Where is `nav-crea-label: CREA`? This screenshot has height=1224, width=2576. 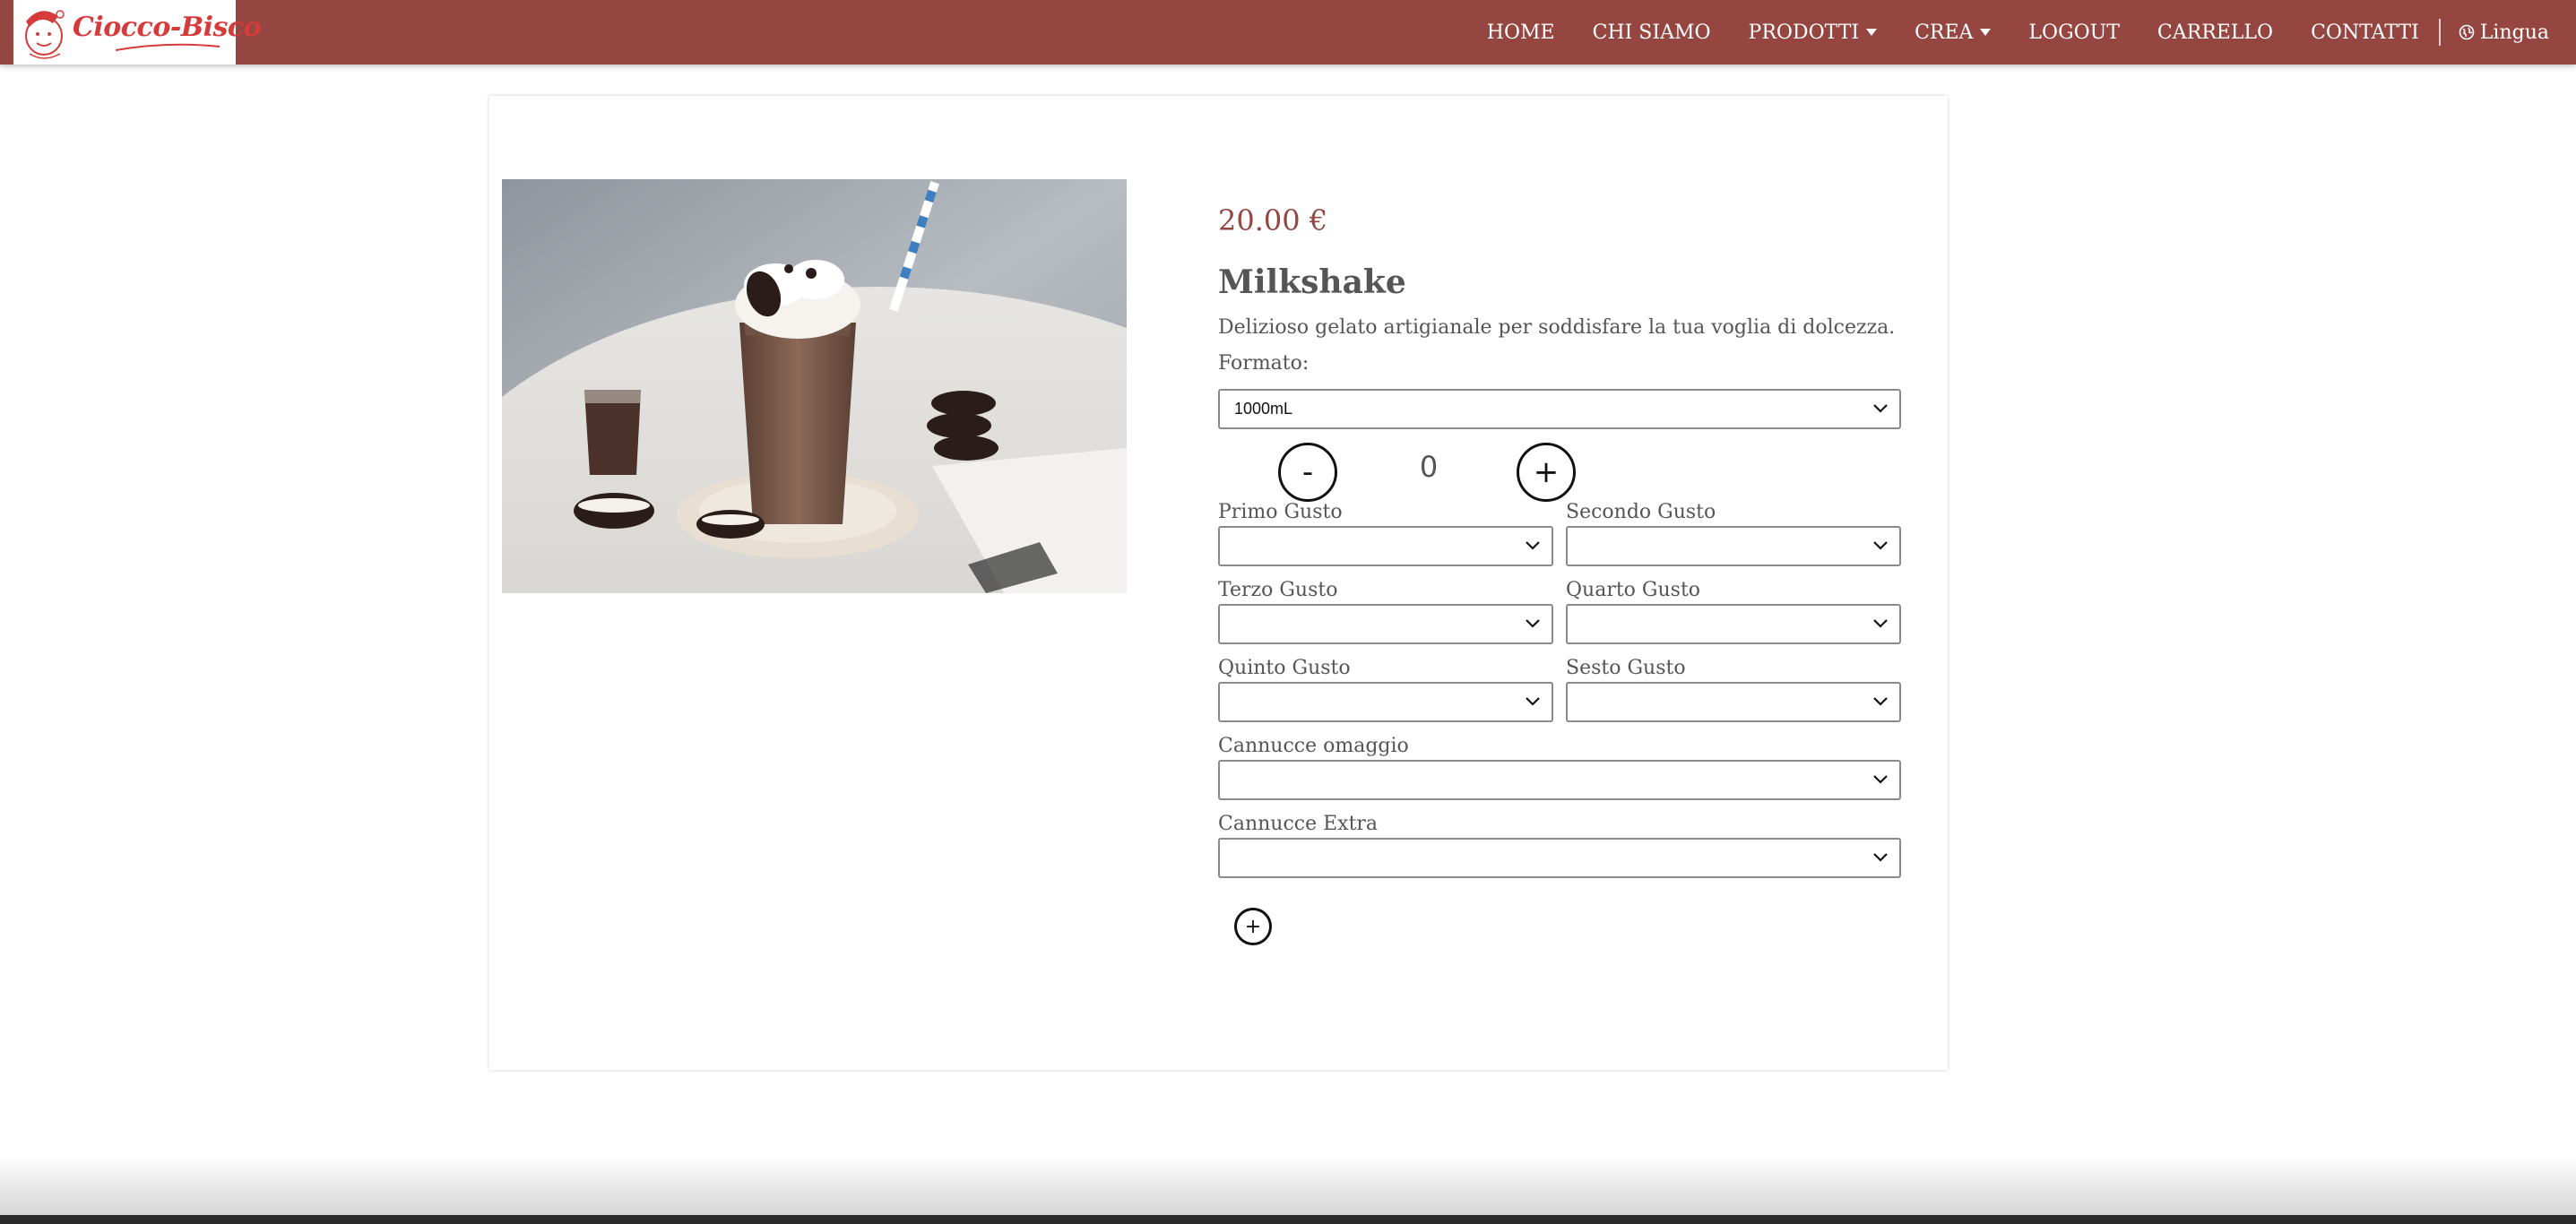
nav-crea-label: CREA is located at coordinates (1944, 32).